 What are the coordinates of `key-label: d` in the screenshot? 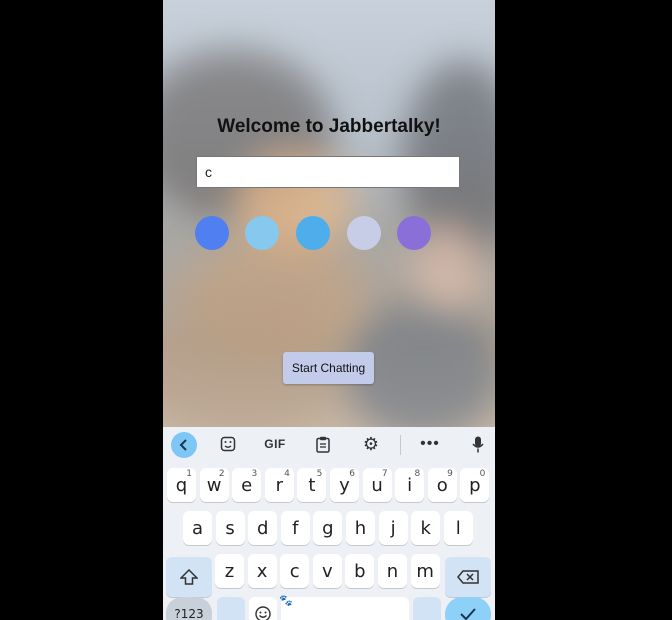 It's located at (262, 528).